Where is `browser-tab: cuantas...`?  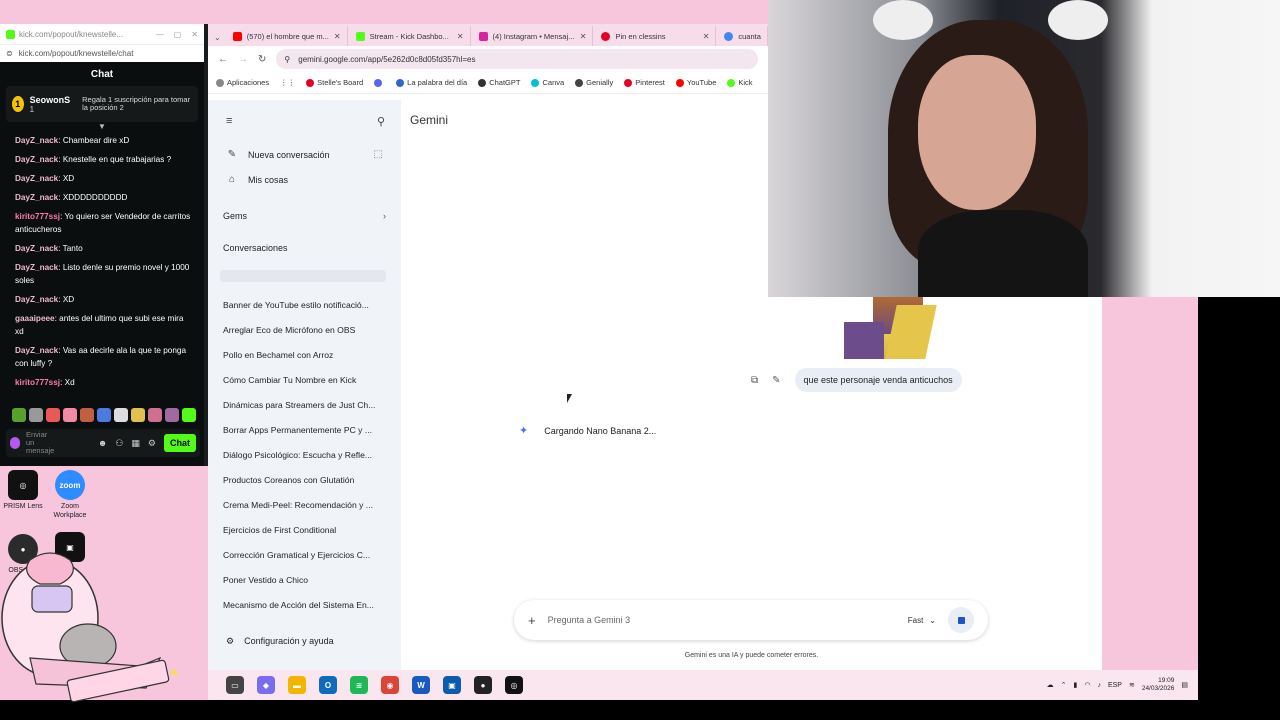
browser-tab: cuantas... is located at coordinates (743, 36).